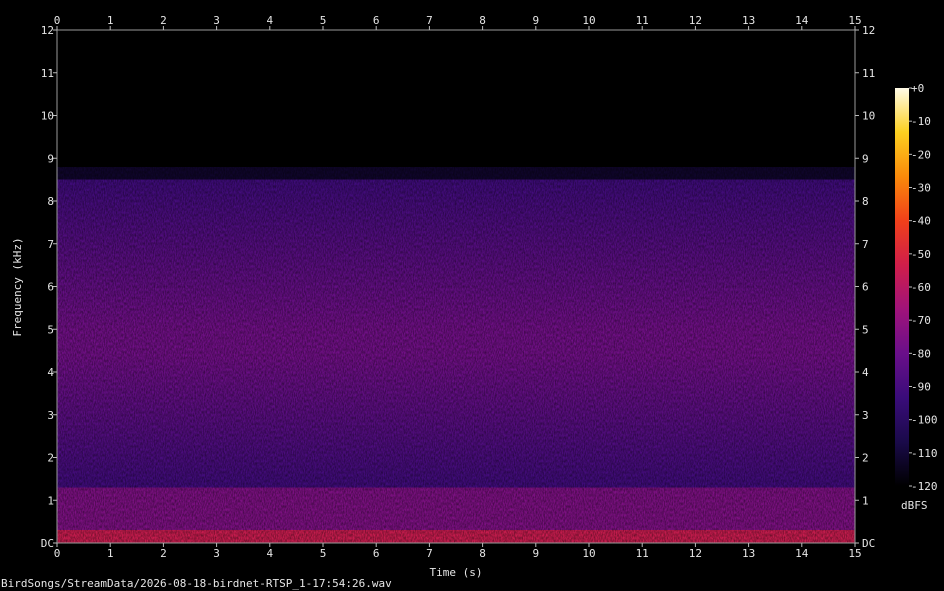  I want to click on x-tick-label-top: 4, so click(269, 20).